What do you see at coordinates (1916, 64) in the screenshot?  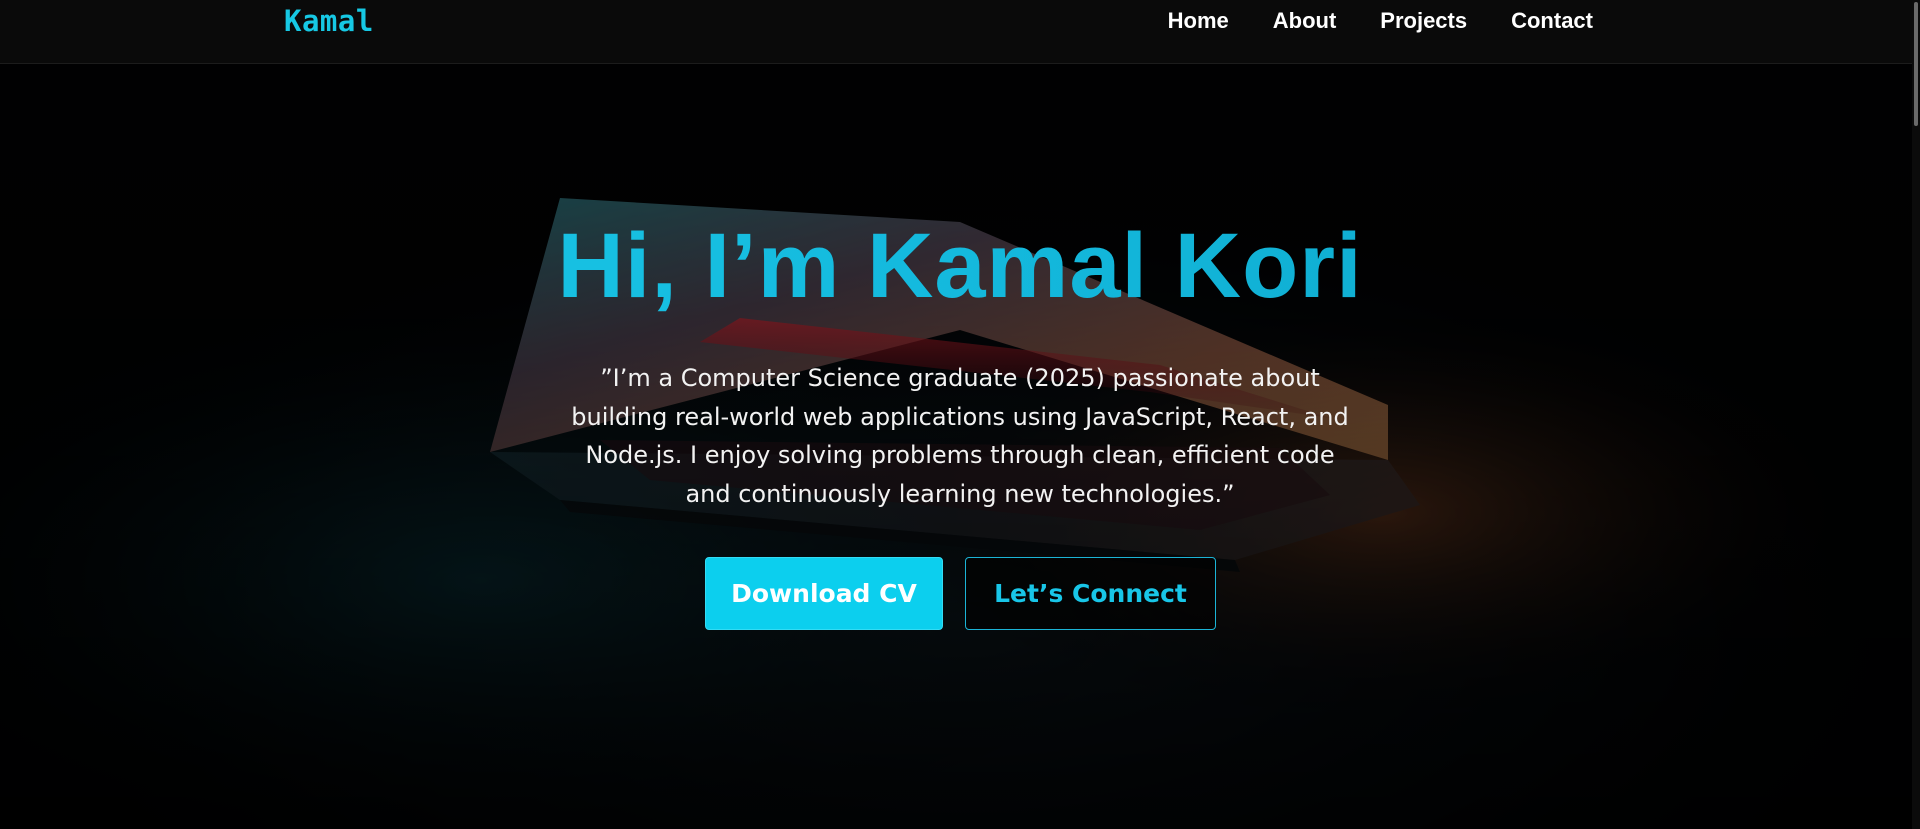 I see `scrollbar-thumb` at bounding box center [1916, 64].